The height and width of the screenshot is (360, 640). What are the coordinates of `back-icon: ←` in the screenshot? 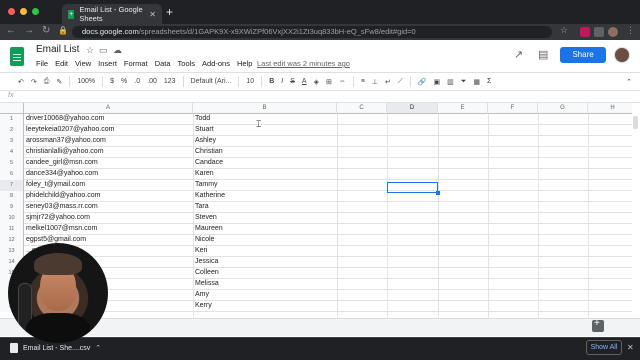 It's located at (11, 30).